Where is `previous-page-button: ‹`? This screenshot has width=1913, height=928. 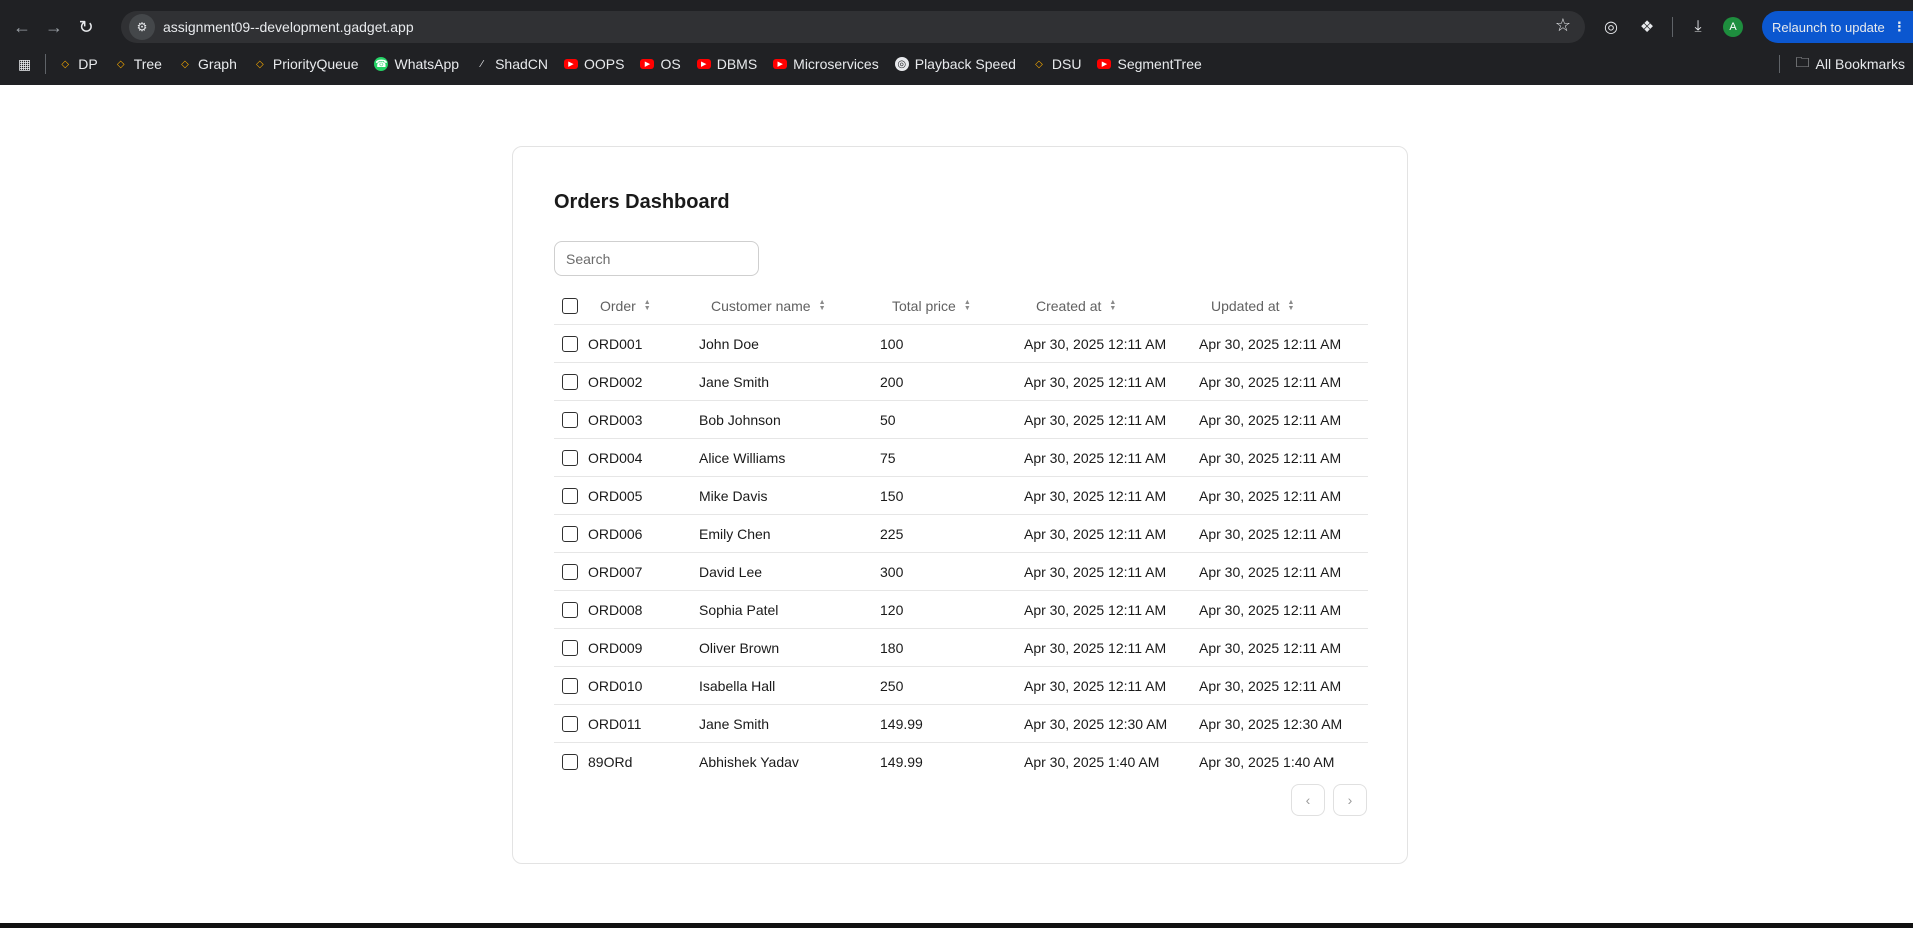 previous-page-button: ‹ is located at coordinates (1308, 800).